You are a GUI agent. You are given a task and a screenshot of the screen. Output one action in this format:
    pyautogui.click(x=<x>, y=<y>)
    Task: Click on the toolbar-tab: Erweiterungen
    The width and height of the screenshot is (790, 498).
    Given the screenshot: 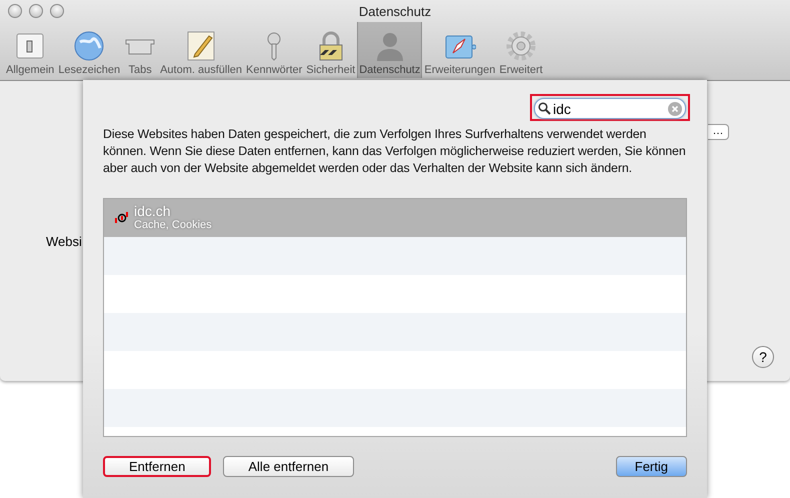 What is the action you would take?
    pyautogui.click(x=460, y=50)
    